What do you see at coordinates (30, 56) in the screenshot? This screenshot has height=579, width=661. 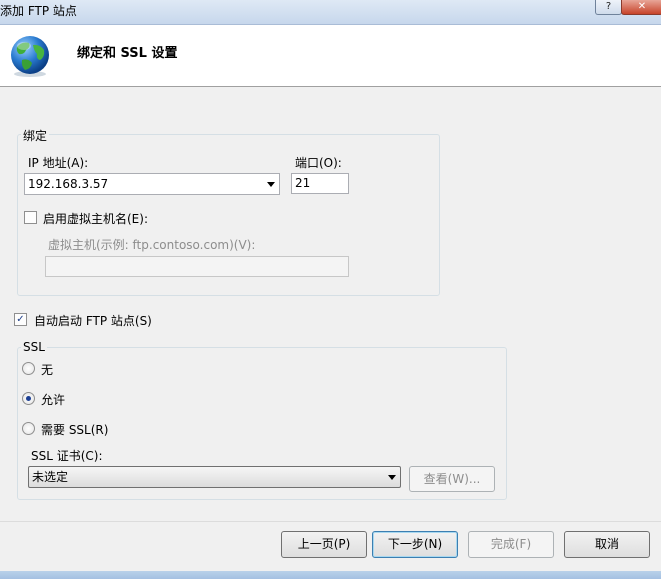 I see `globe-icon` at bounding box center [30, 56].